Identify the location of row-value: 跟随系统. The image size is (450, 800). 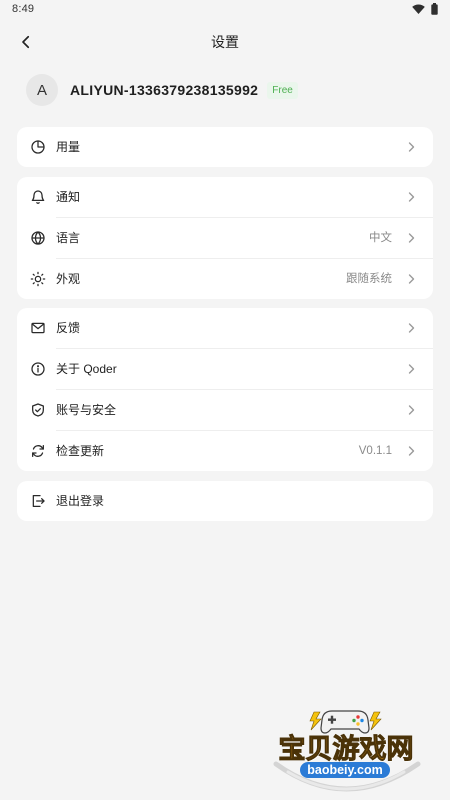
(369, 279).